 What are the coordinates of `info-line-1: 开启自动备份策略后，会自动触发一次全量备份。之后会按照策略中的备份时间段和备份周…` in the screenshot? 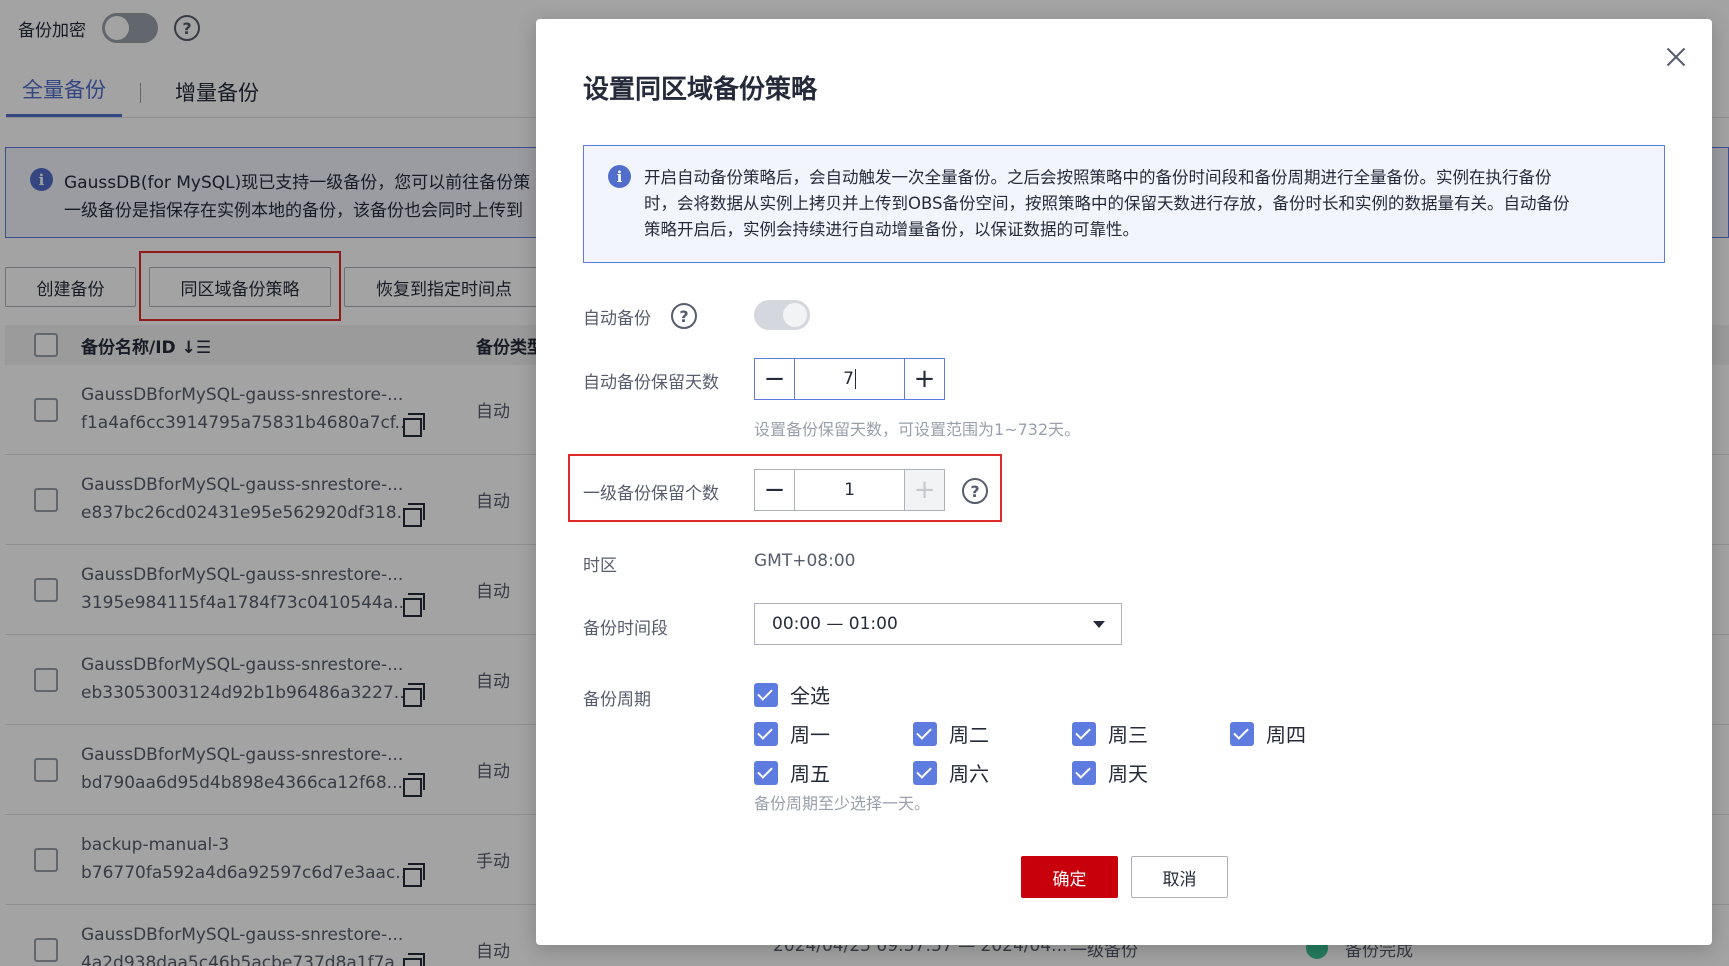 It's located at (1098, 177).